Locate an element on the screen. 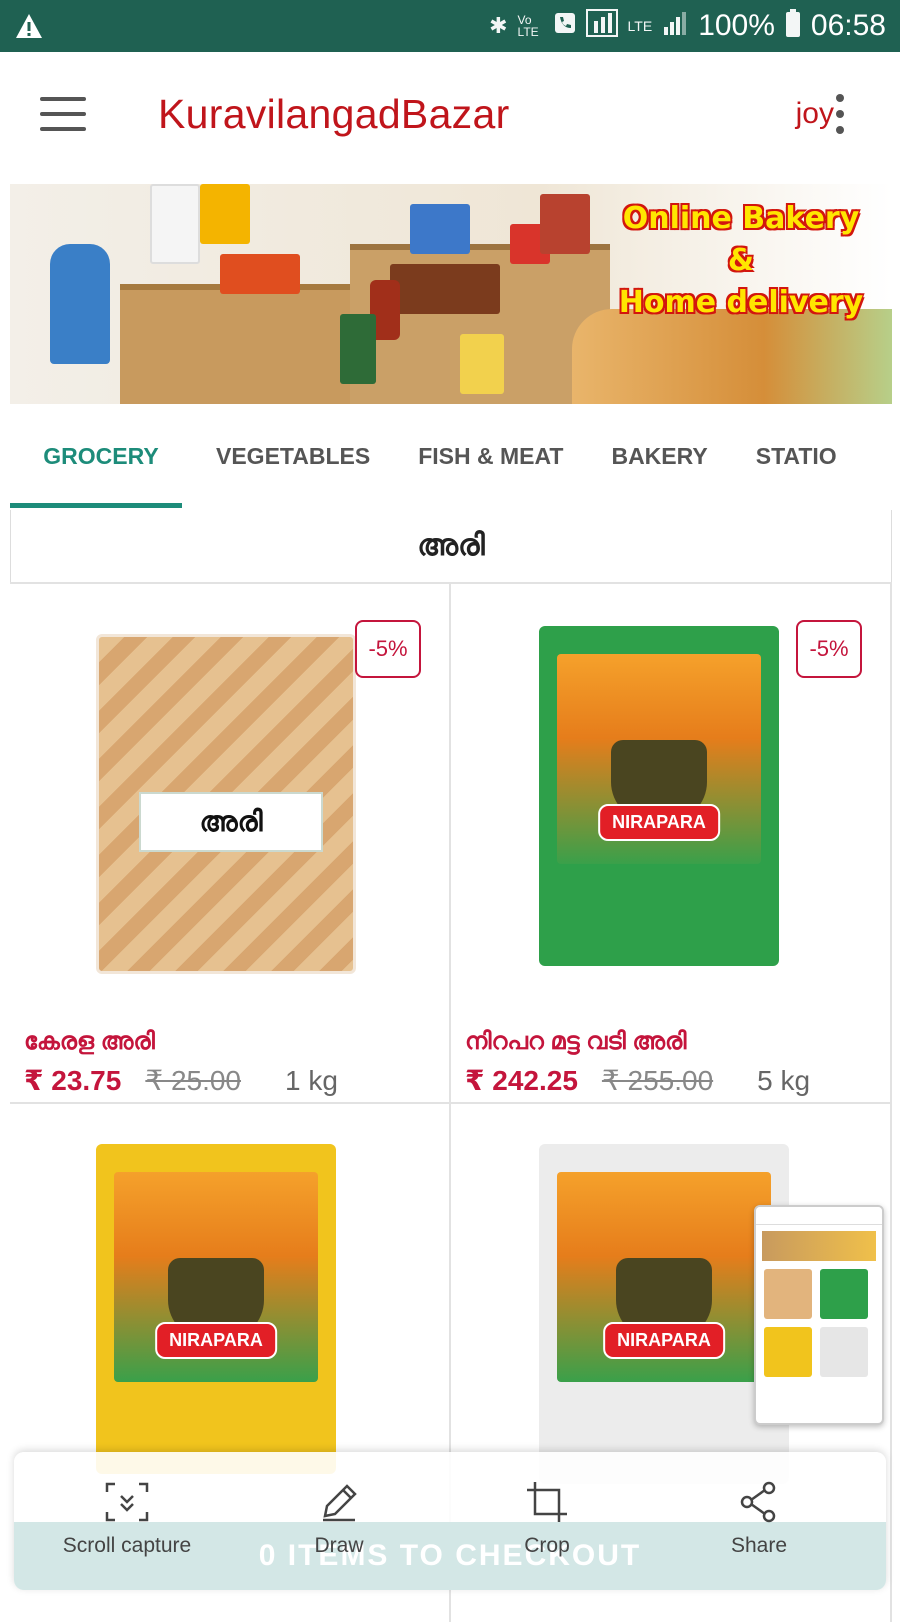  volte-icon: Vo LTE is located at coordinates (528, 26).